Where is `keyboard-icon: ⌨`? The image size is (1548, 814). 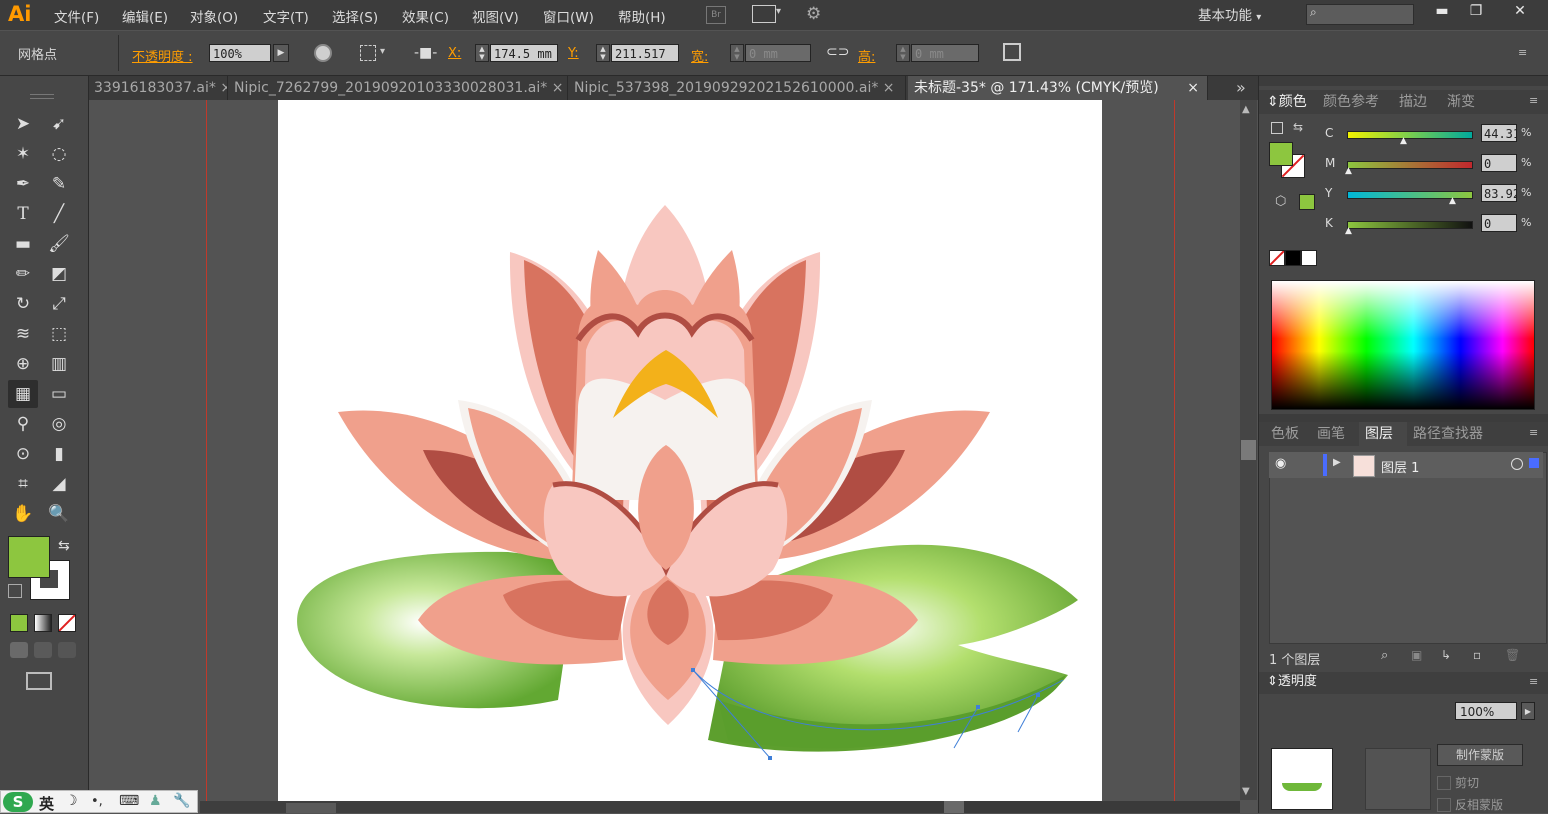 keyboard-icon: ⌨ is located at coordinates (129, 801).